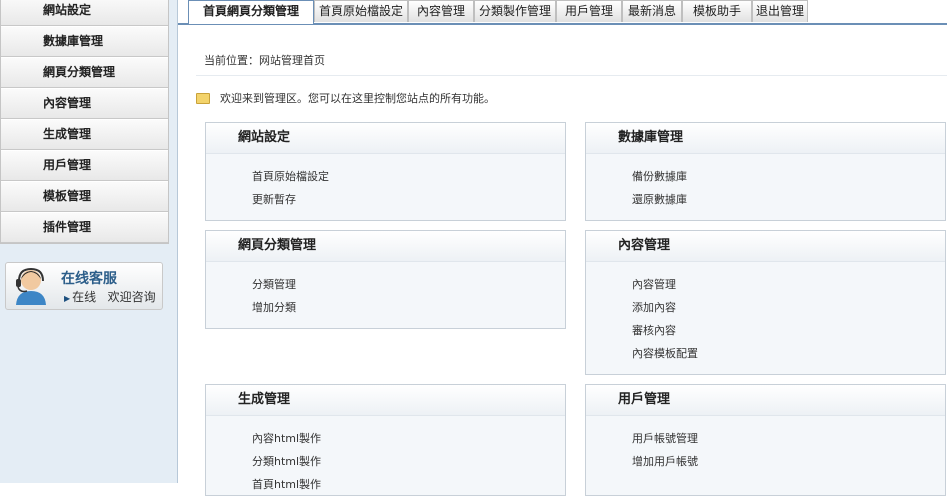 This screenshot has width=947, height=496. What do you see at coordinates (571, 75) in the screenshot?
I see `divider` at bounding box center [571, 75].